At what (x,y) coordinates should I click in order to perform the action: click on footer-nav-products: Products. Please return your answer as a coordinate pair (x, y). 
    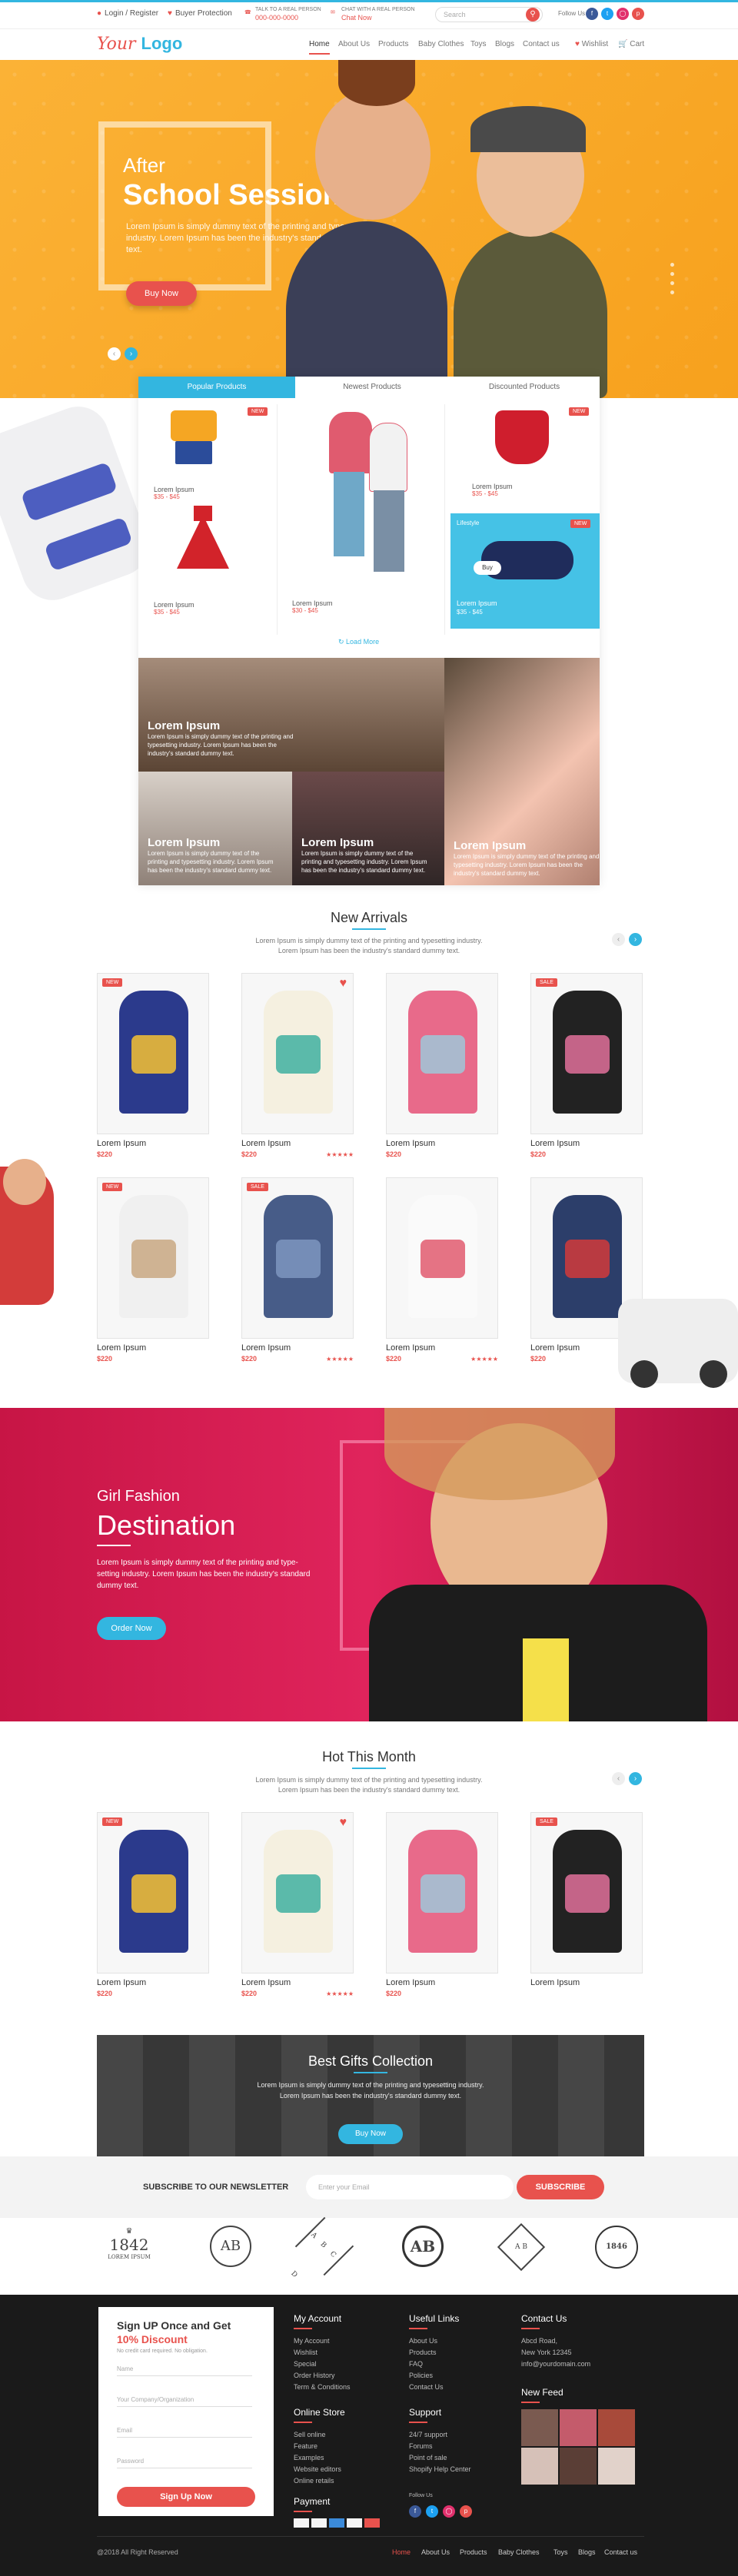
    Looking at the image, I should click on (473, 2552).